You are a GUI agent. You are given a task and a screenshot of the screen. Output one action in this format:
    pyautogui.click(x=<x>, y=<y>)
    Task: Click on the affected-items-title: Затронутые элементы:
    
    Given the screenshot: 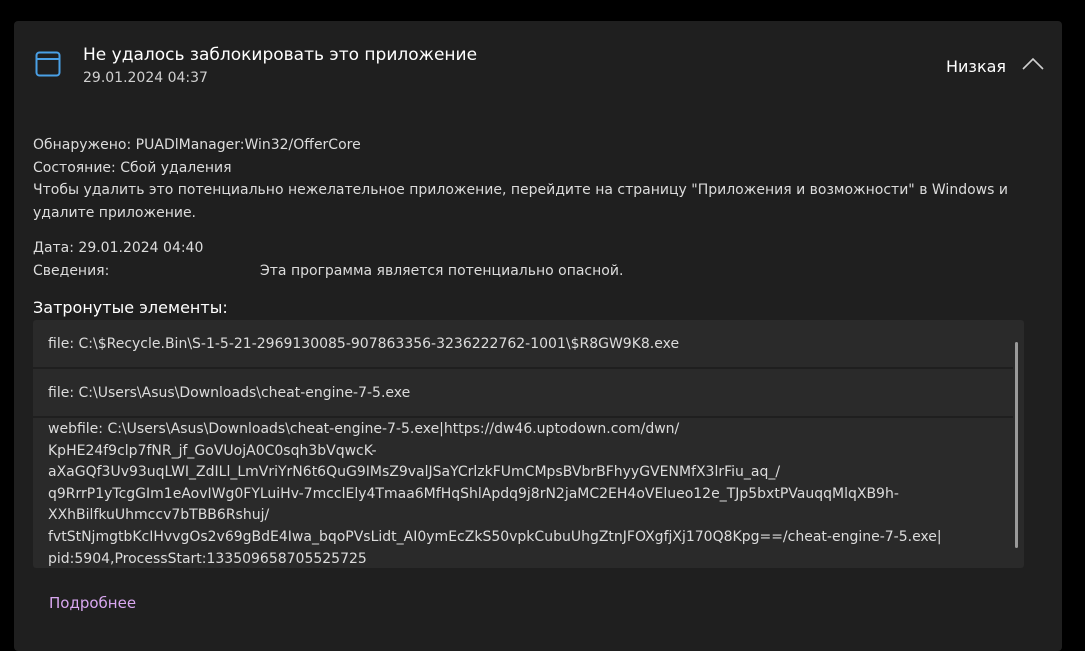 What is the action you would take?
    pyautogui.click(x=130, y=307)
    